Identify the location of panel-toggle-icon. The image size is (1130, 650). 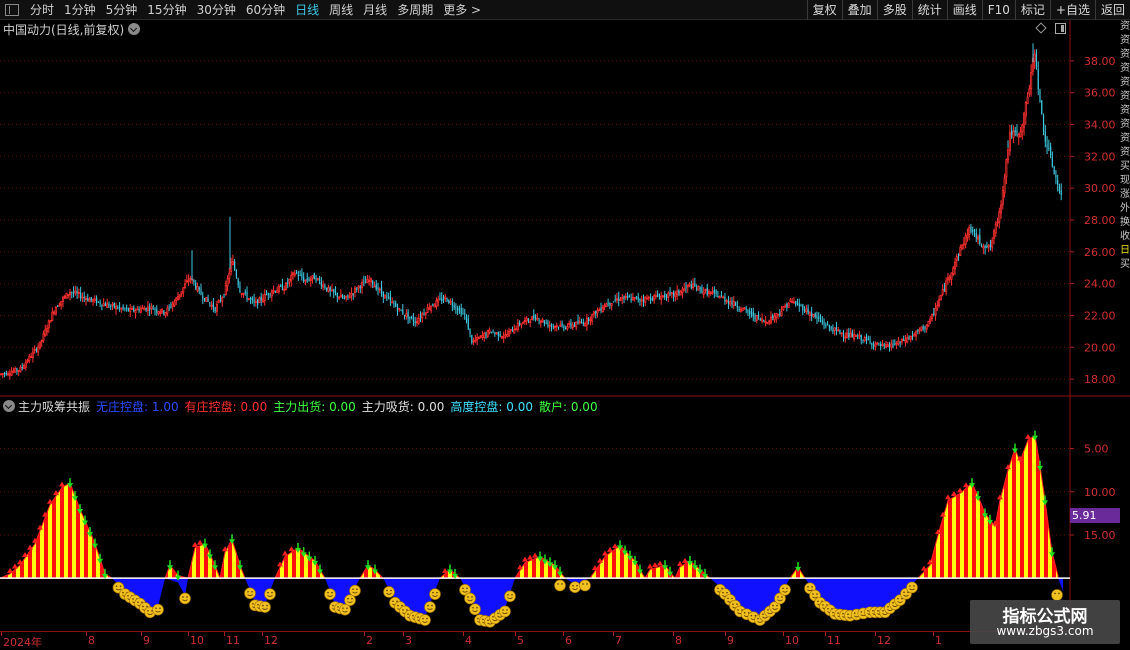
(1060, 28).